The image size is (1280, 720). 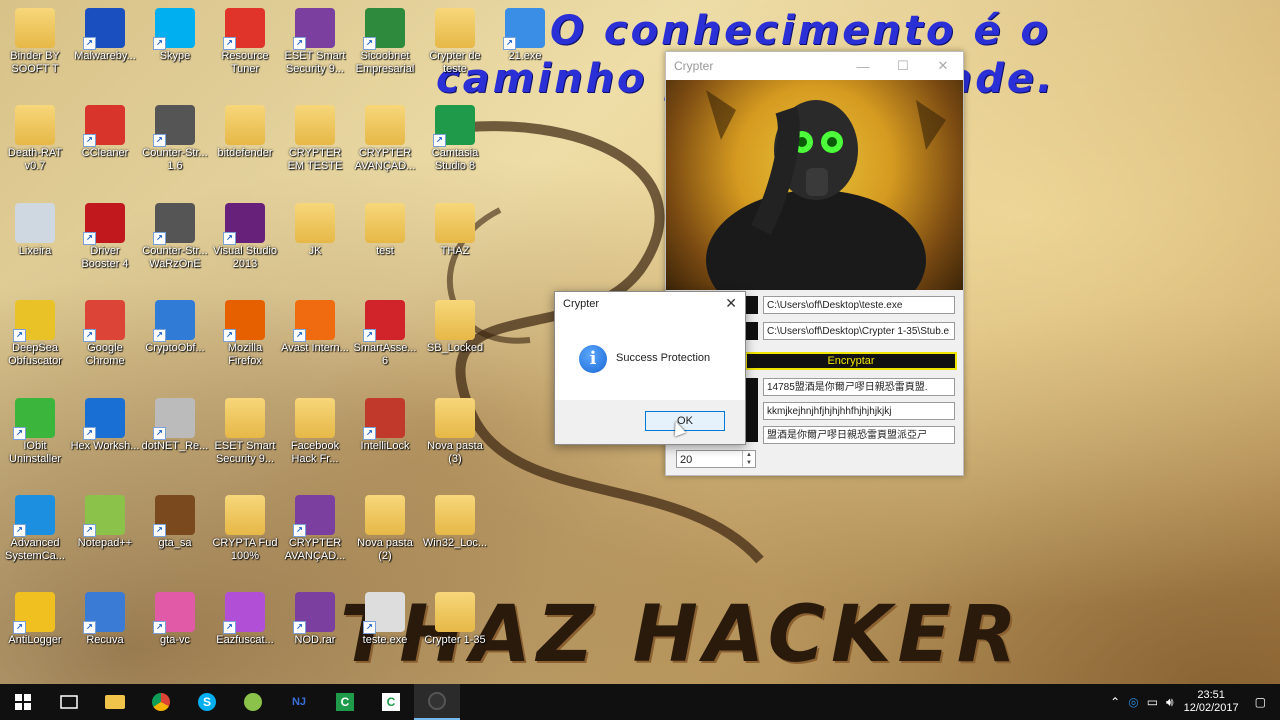 I want to click on message-dialog: Crypter ✕ i Success Protection OK, so click(x=650, y=368).